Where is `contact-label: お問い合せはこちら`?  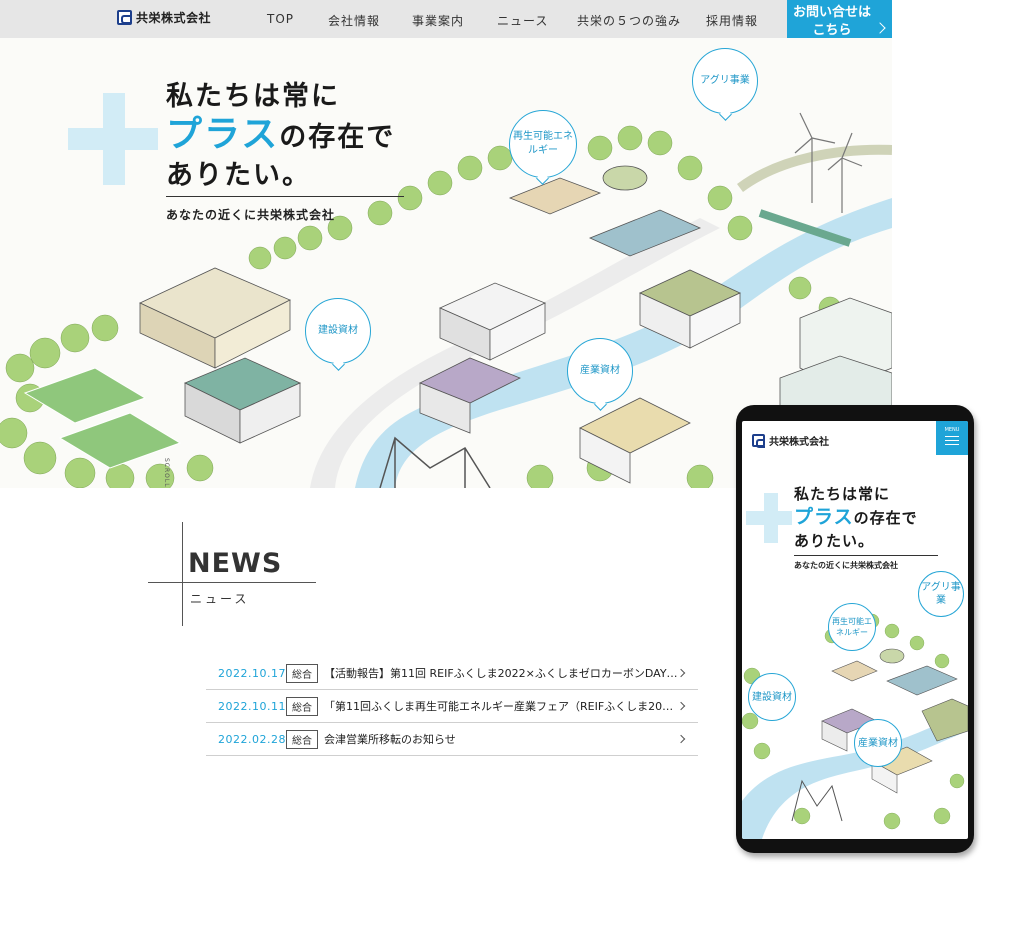
contact-label: お問い合せはこちら is located at coordinates (832, 21).